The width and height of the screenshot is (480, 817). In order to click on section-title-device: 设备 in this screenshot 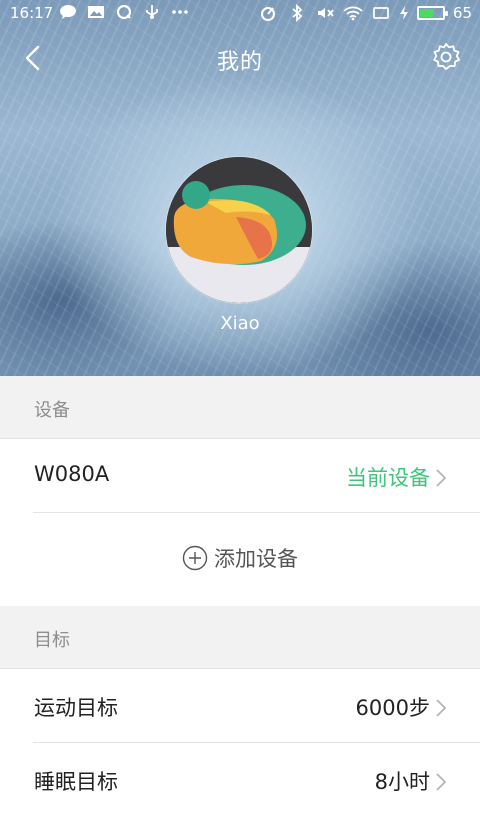, I will do `click(52, 410)`.